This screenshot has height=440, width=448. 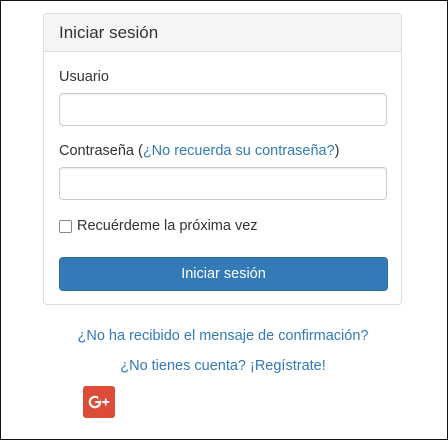 What do you see at coordinates (239, 151) in the screenshot?
I see `forgot-password-link: ¿No recuerda su contraseña?` at bounding box center [239, 151].